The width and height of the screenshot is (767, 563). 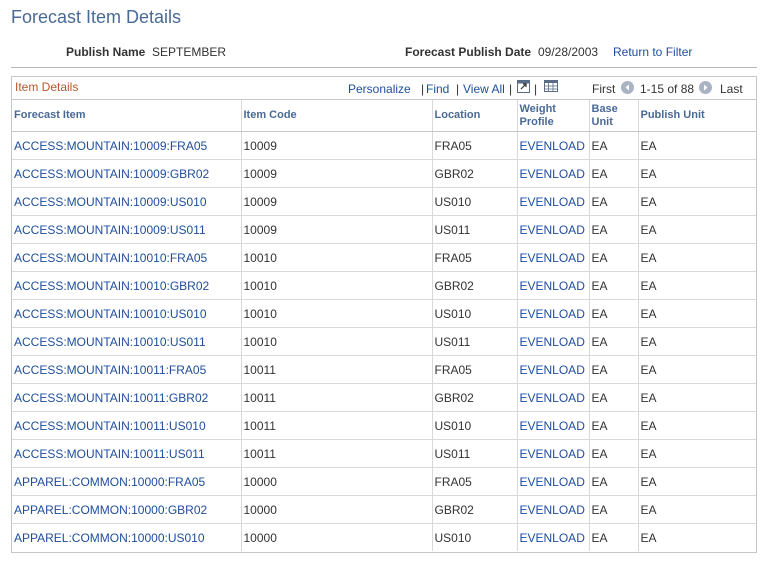 What do you see at coordinates (484, 89) in the screenshot?
I see `view-all-link: View All` at bounding box center [484, 89].